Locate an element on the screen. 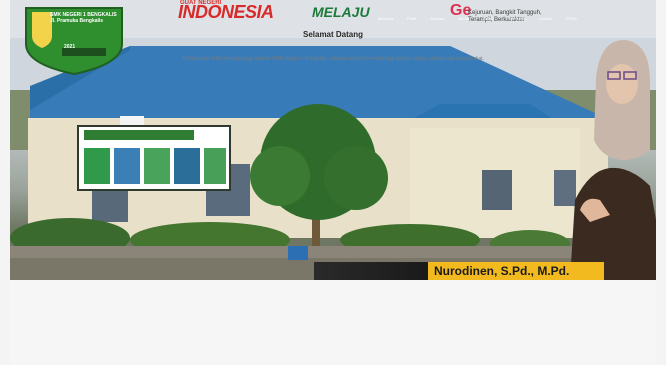 This screenshot has height=365, width=666. school-sub-line: Jl. Pramuka Bengkalis is located at coordinates (77, 21).